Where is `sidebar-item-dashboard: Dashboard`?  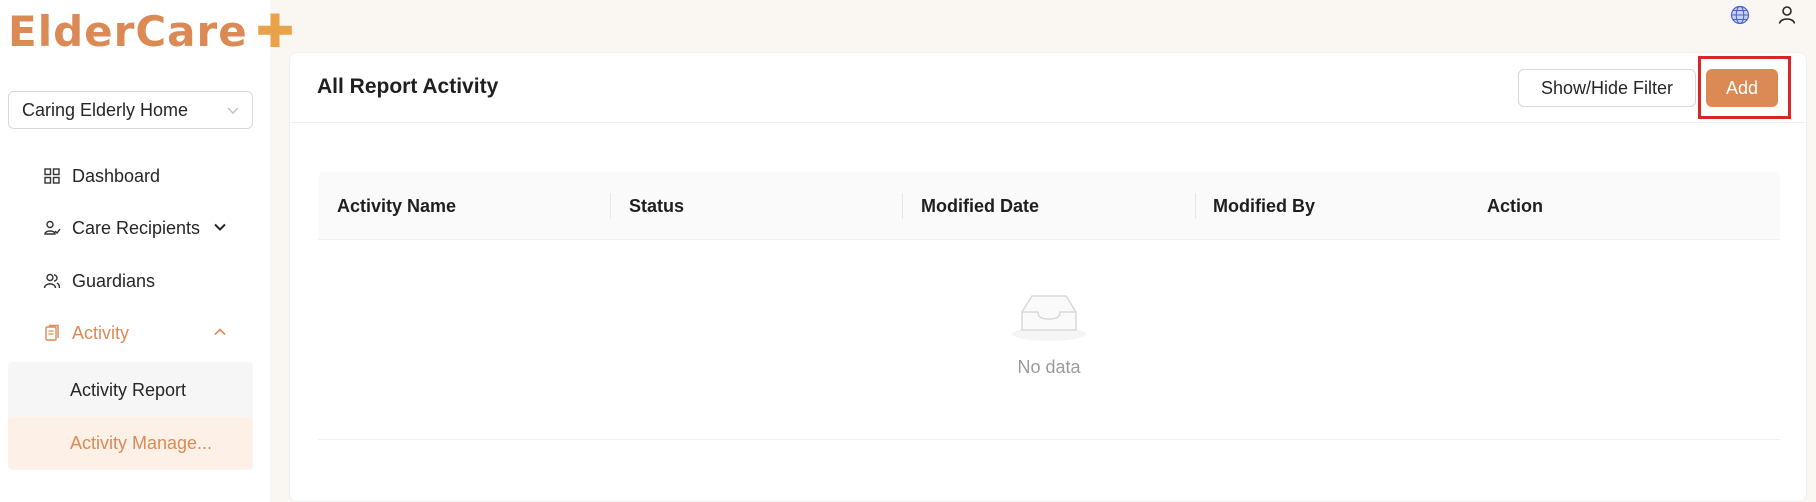 sidebar-item-dashboard: Dashboard is located at coordinates (130, 176).